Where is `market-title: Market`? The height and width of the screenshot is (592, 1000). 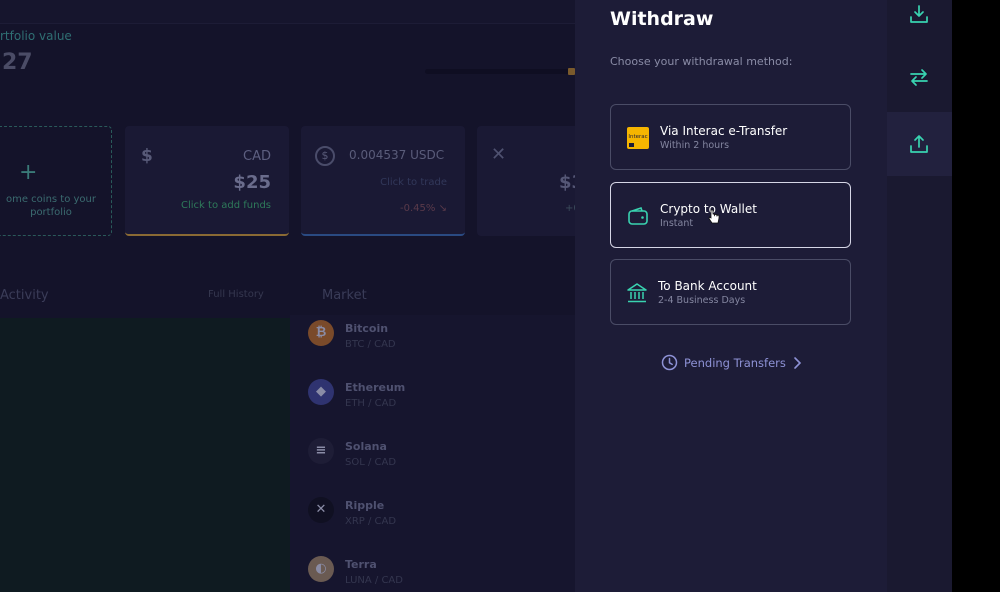
market-title: Market is located at coordinates (344, 295).